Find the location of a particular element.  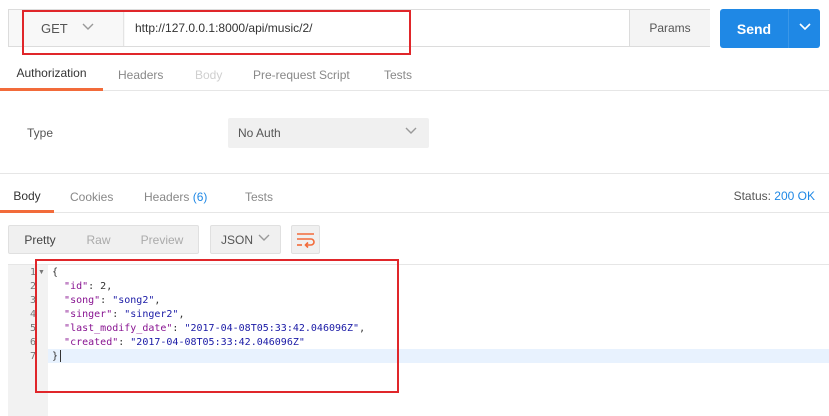

status-code: 200 OK is located at coordinates (794, 196).